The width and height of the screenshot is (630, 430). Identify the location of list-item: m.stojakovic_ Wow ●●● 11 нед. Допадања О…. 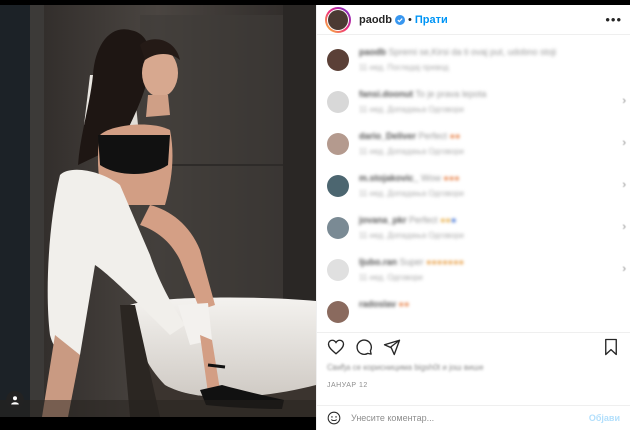
(473, 190).